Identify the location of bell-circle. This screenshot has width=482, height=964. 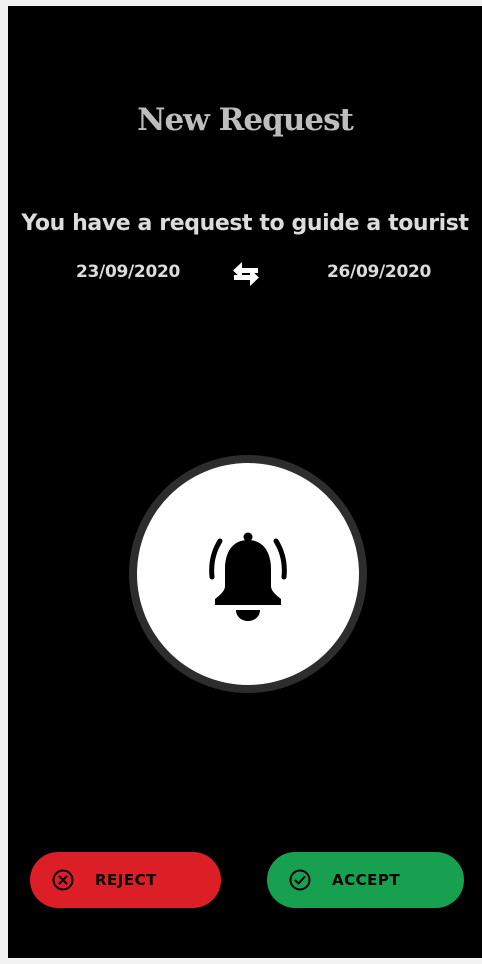
(248, 574).